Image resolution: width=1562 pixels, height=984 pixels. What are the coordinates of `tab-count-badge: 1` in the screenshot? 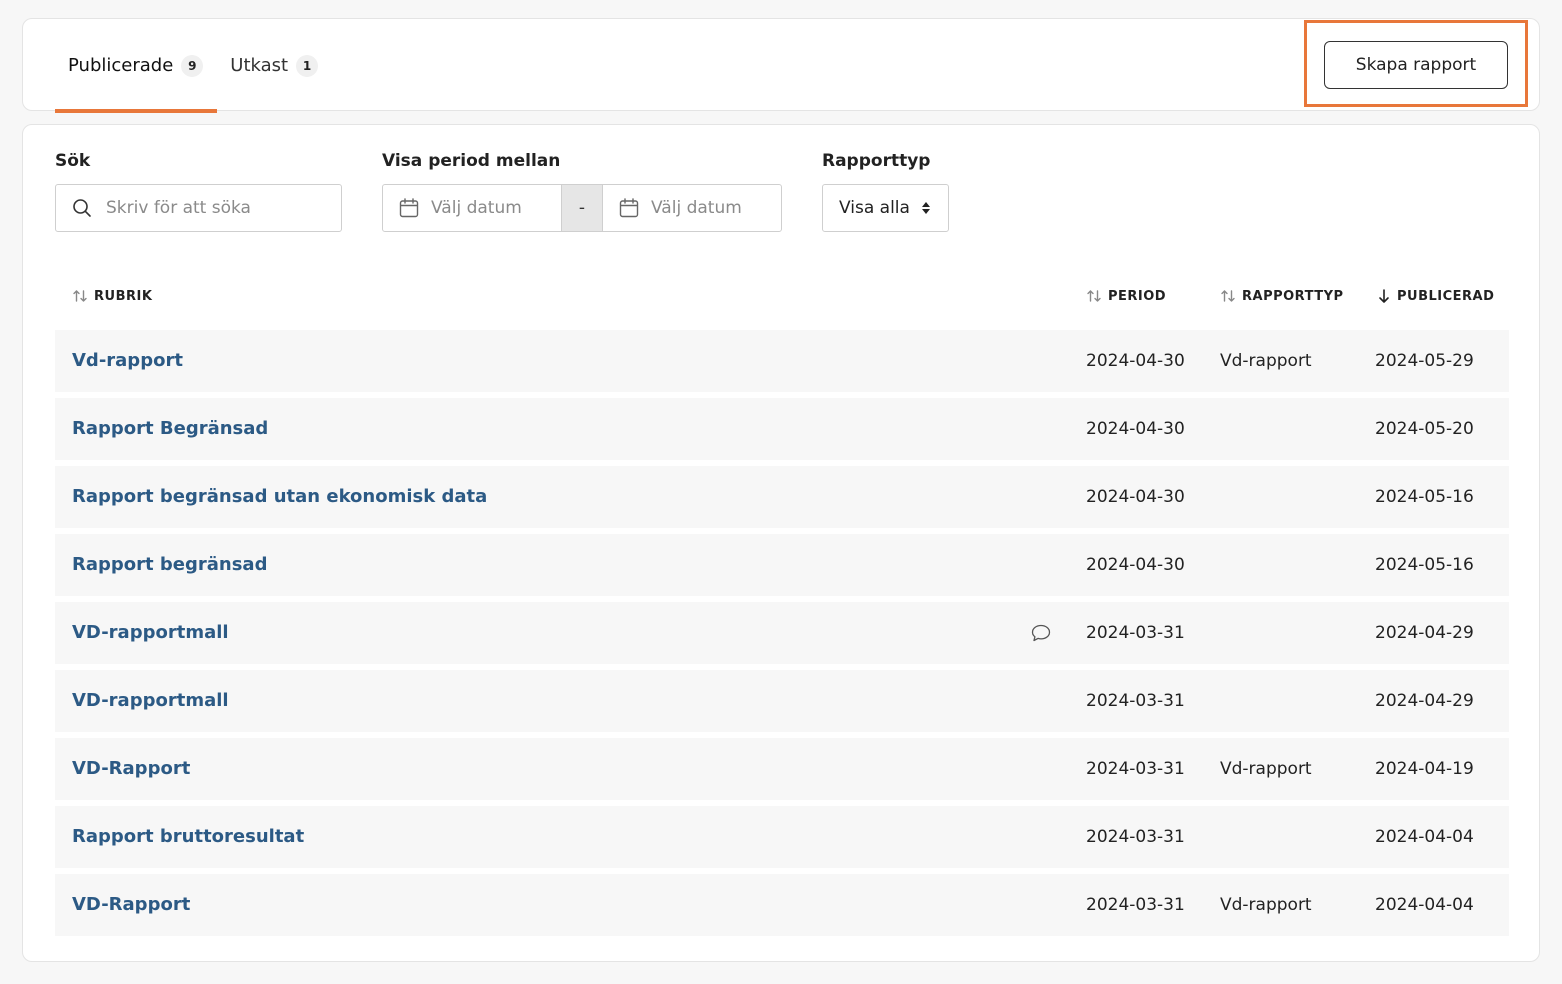 It's located at (307, 65).